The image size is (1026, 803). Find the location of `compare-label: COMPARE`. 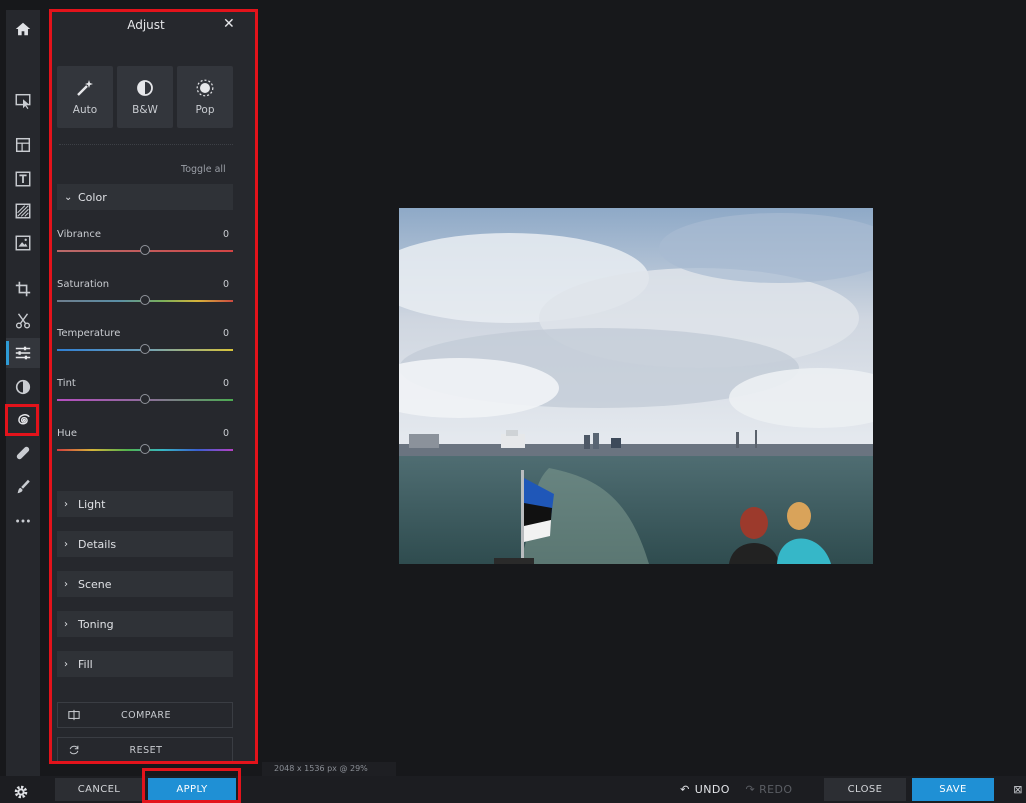

compare-label: COMPARE is located at coordinates (146, 715).